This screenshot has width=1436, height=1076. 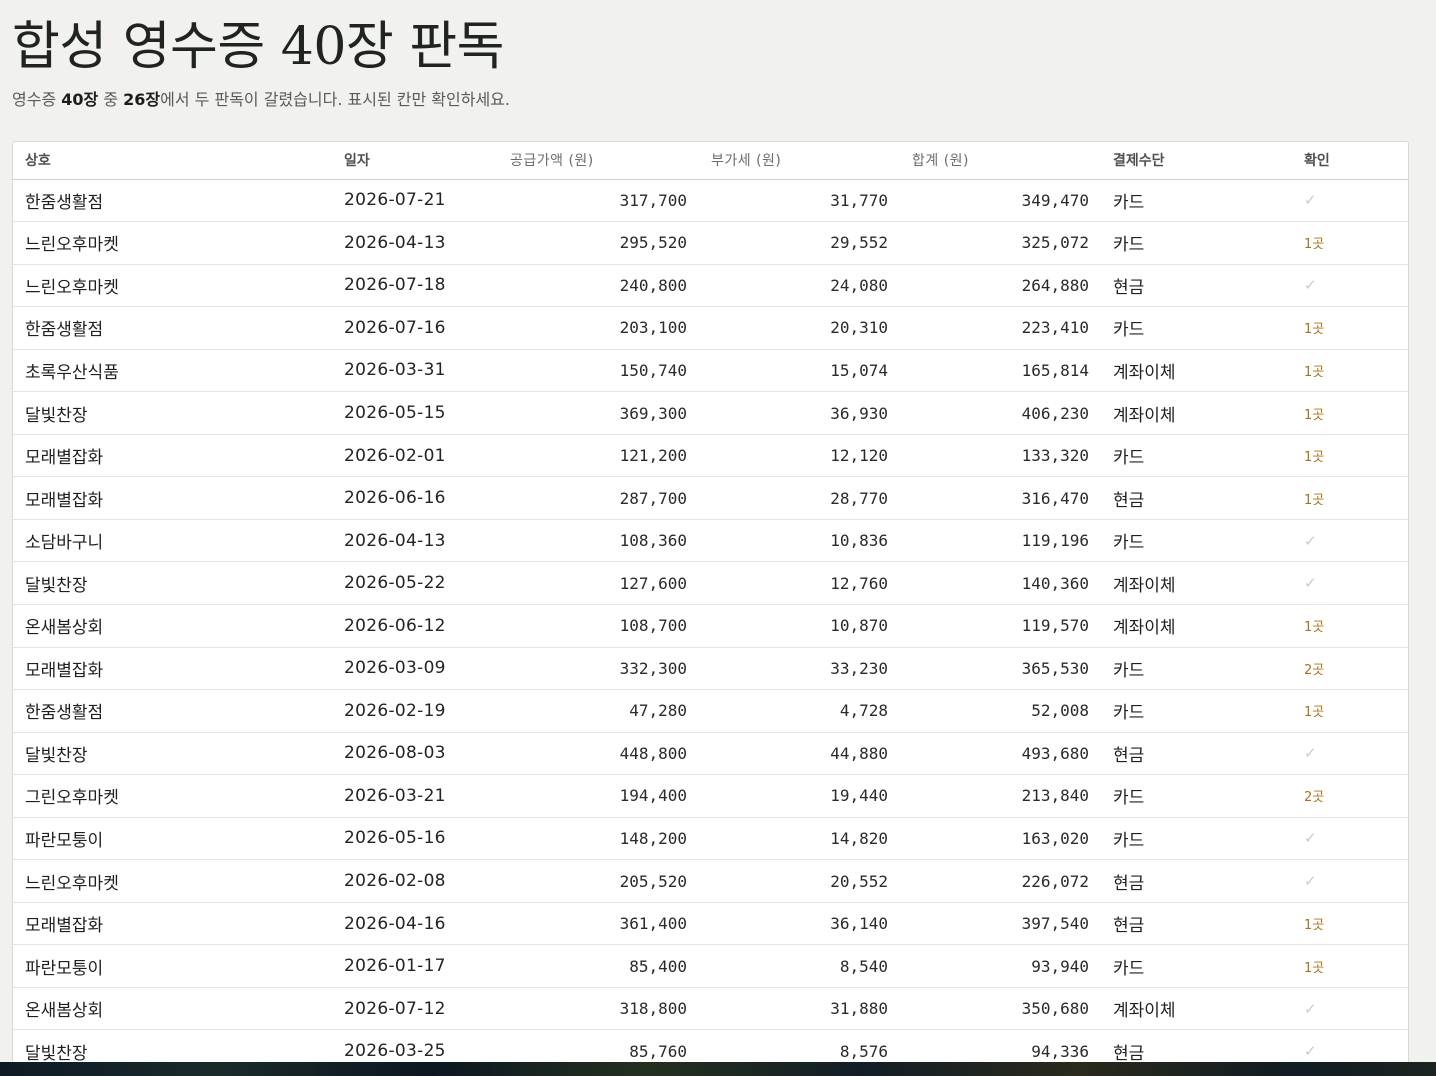 I want to click on cell-vat: 20,310, so click(x=859, y=328).